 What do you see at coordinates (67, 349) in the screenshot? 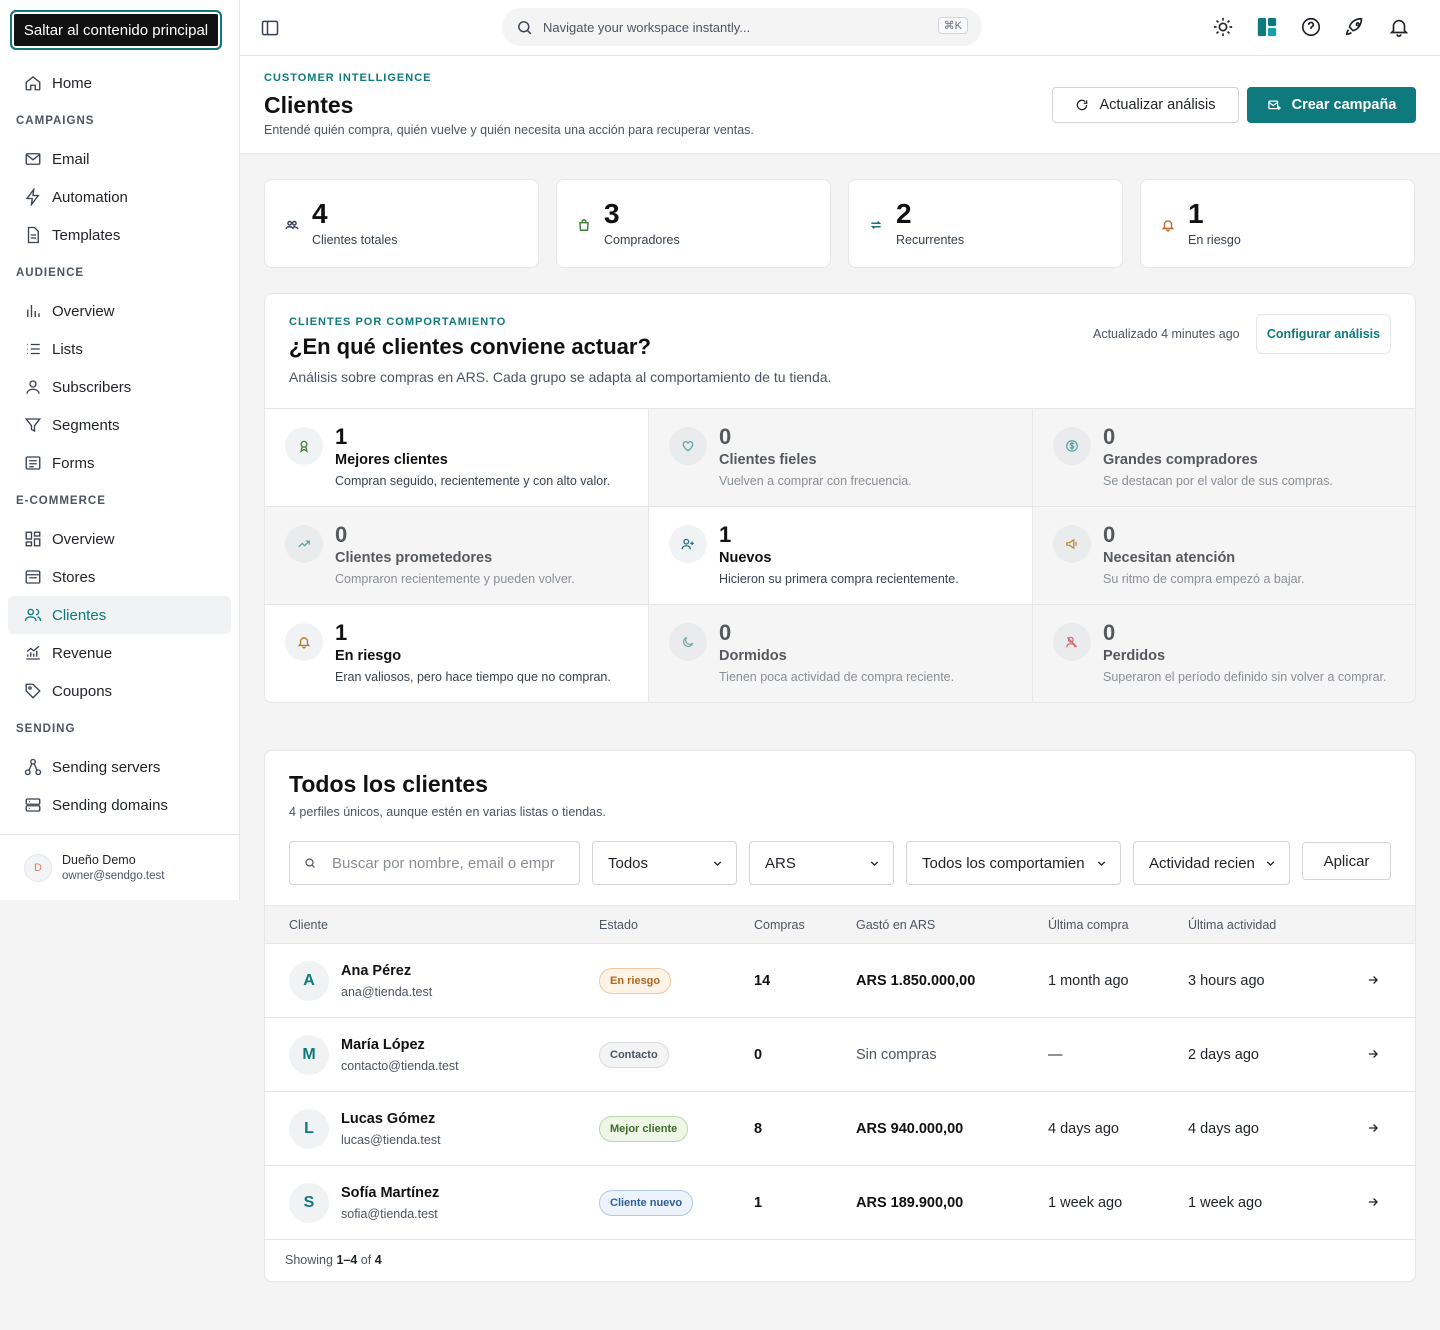
I see `sidebar-item-label: Lists` at bounding box center [67, 349].